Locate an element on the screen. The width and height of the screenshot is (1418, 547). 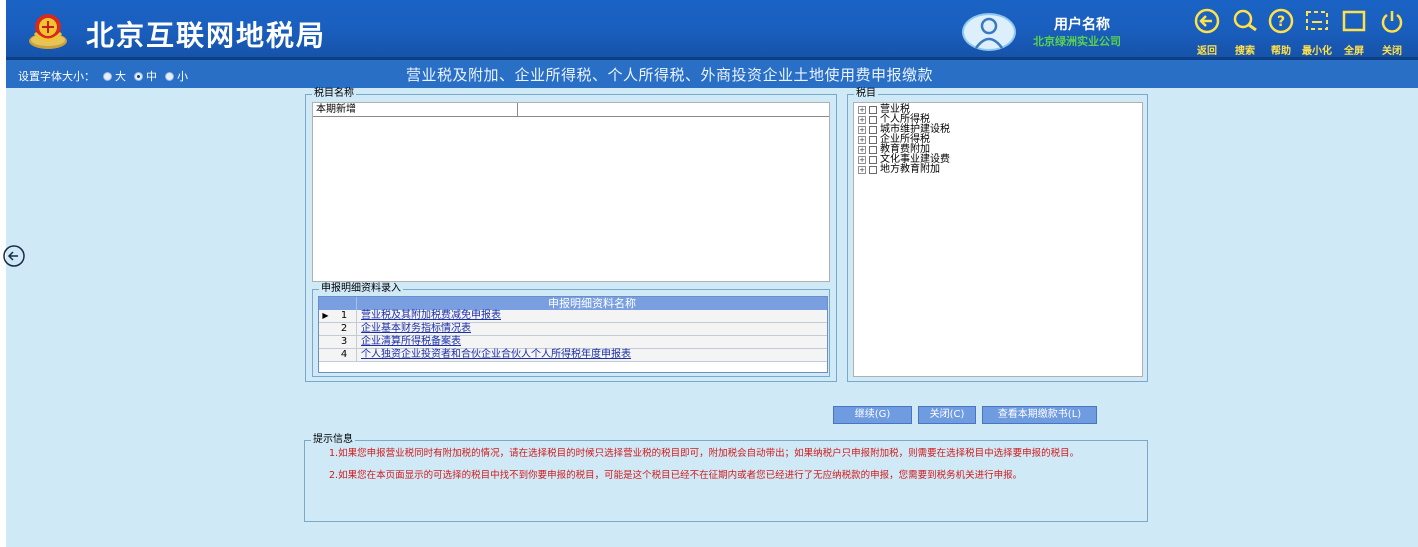
font-size-medium-label: 中 is located at coordinates (151, 76).